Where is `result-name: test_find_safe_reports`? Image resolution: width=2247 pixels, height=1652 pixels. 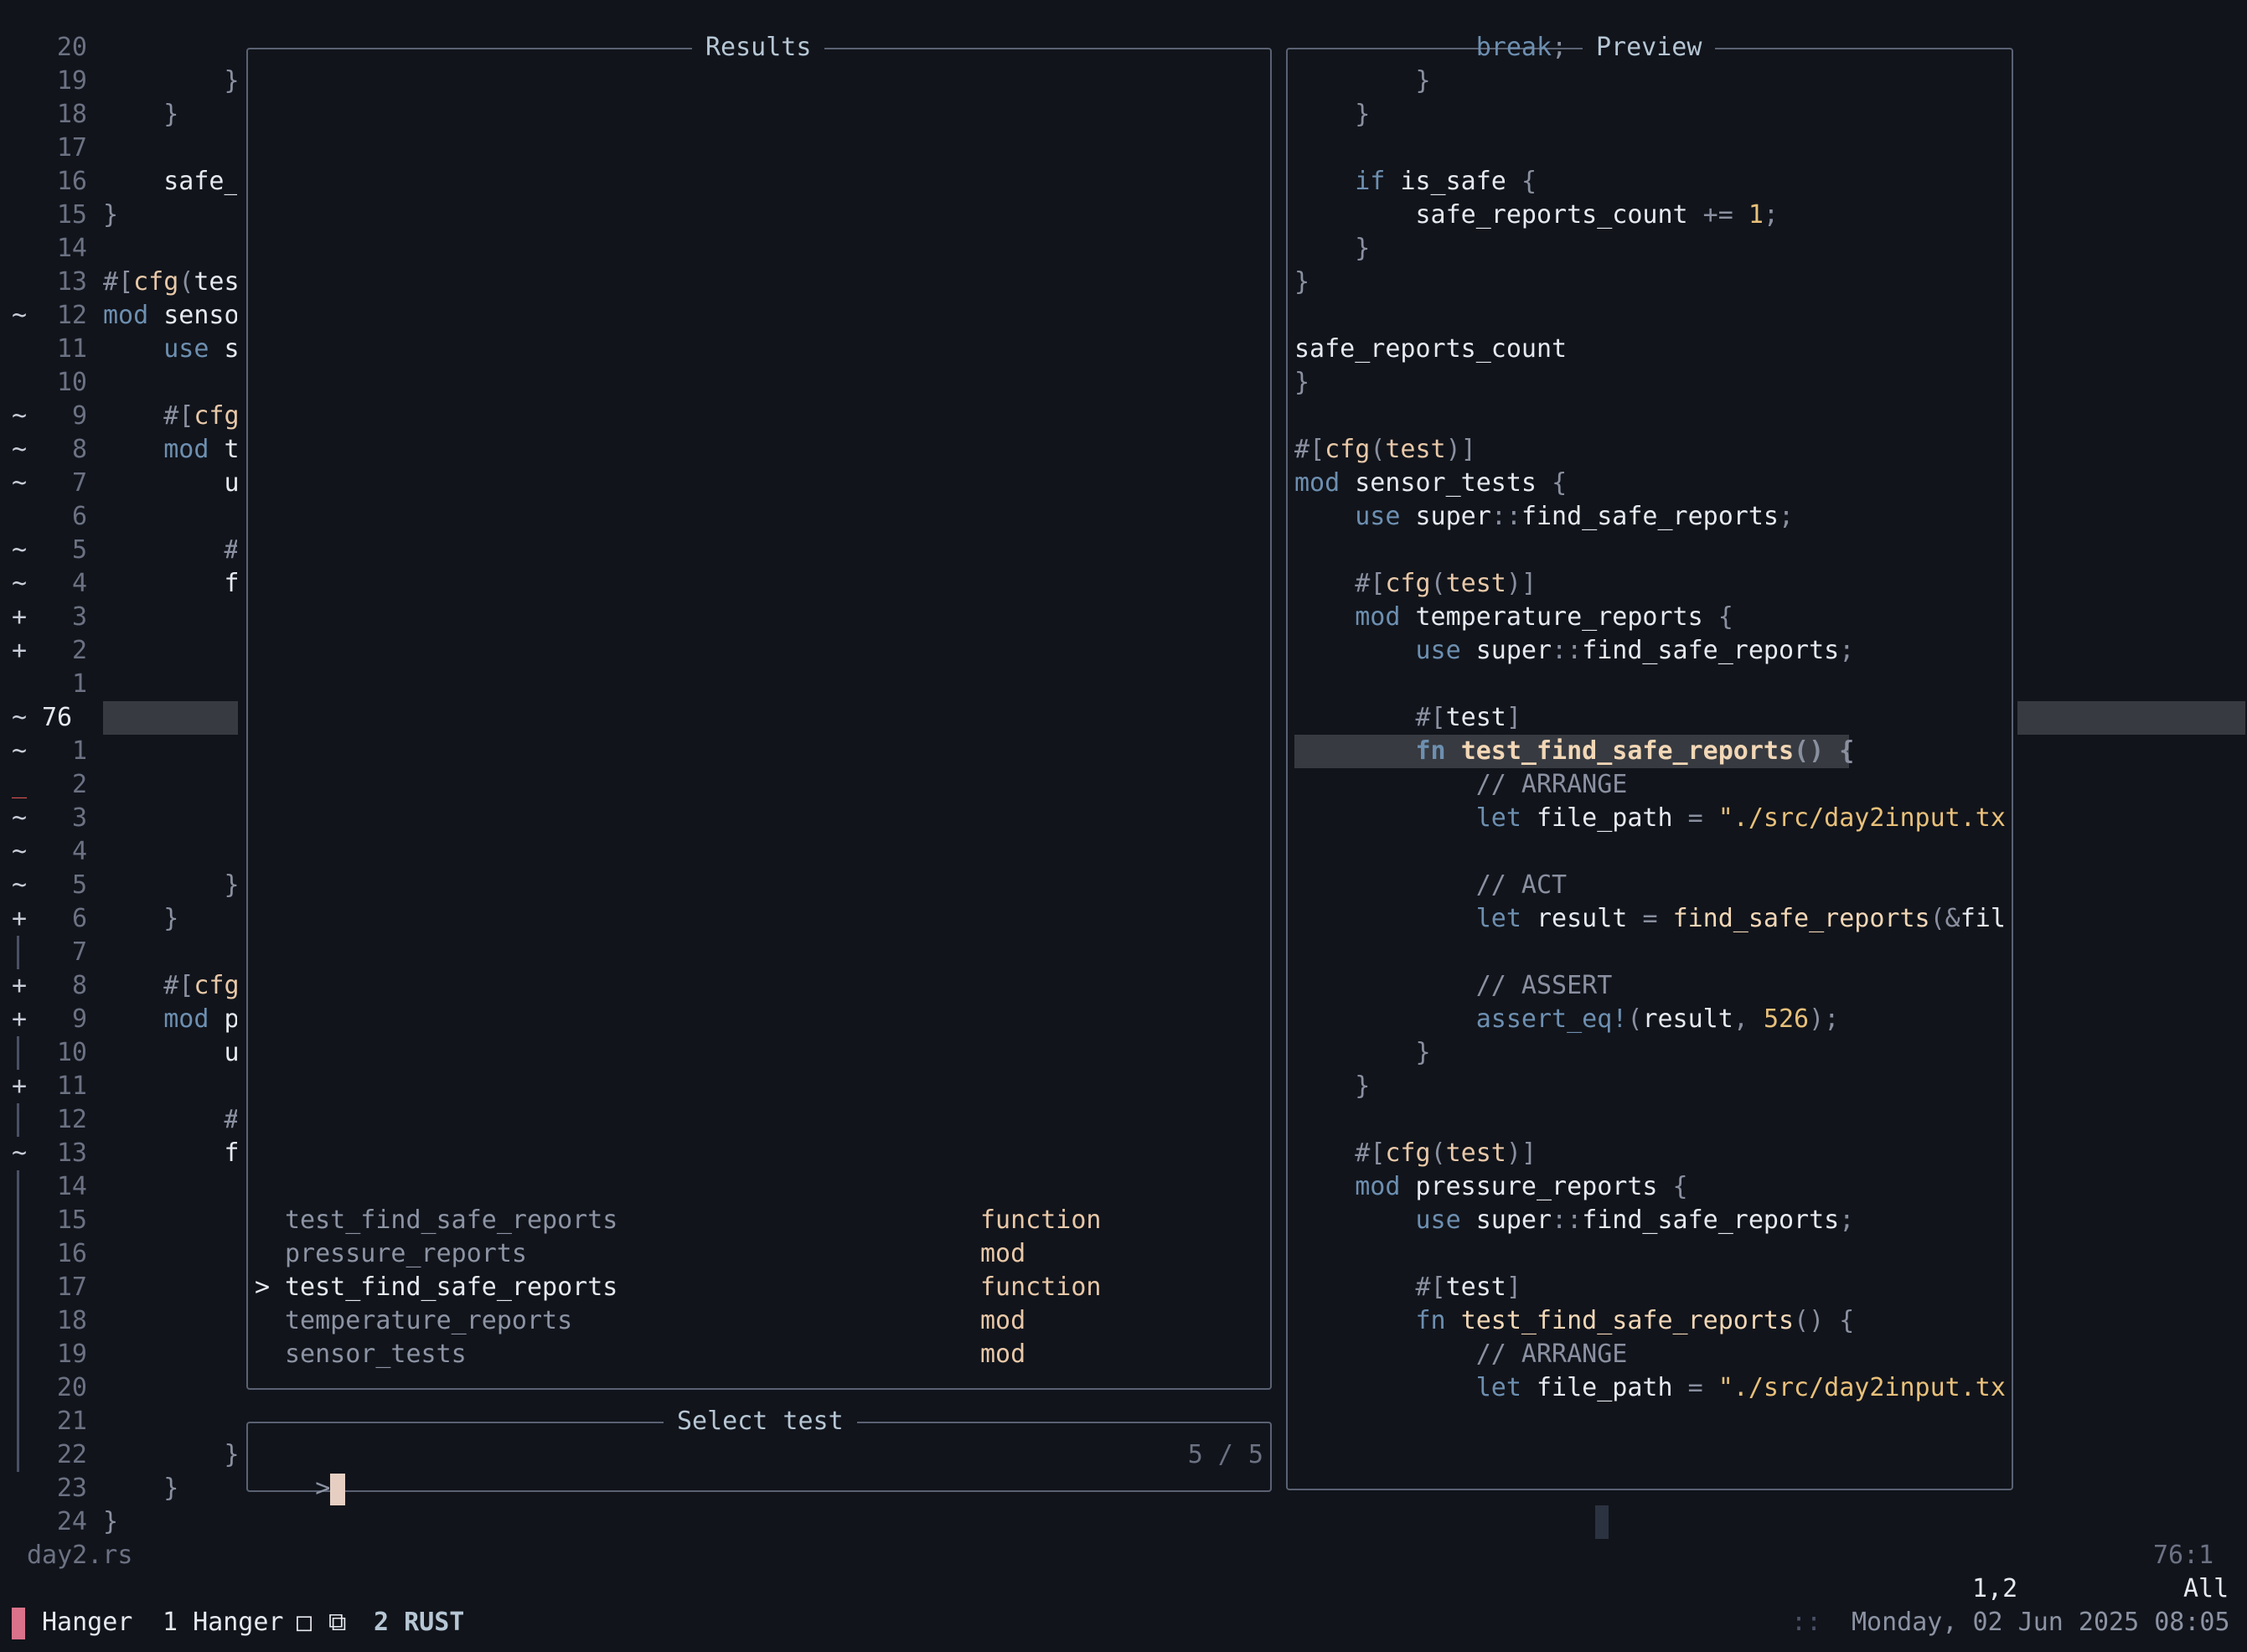 result-name: test_find_safe_reports is located at coordinates (452, 1220).